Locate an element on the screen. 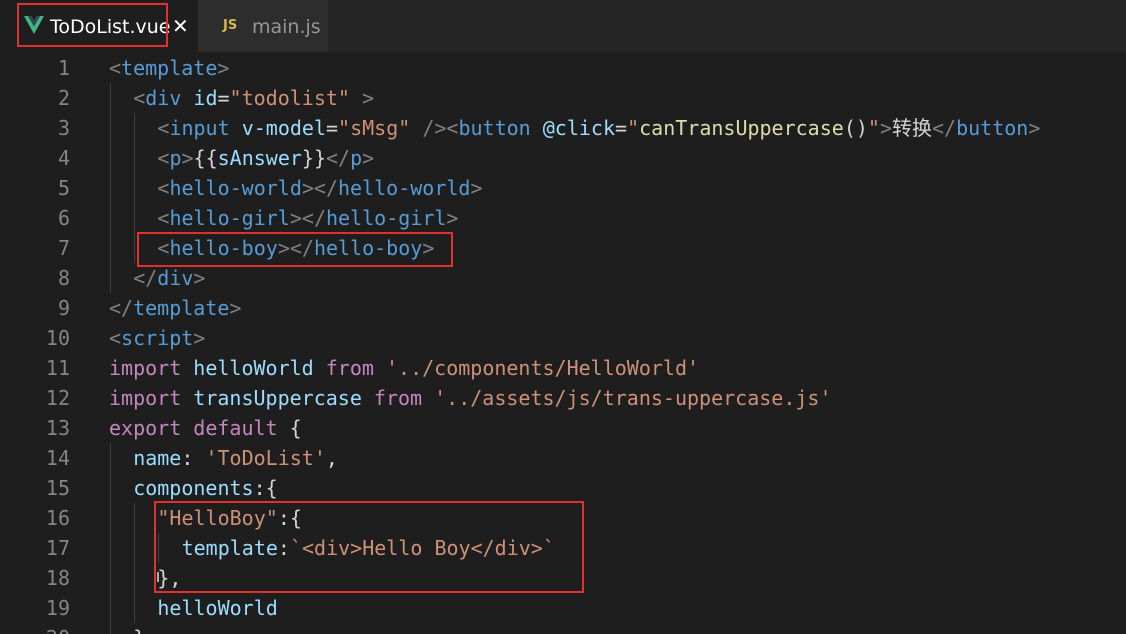 The height and width of the screenshot is (634, 1126). code-line: 13 export default { is located at coordinates (563, 428).